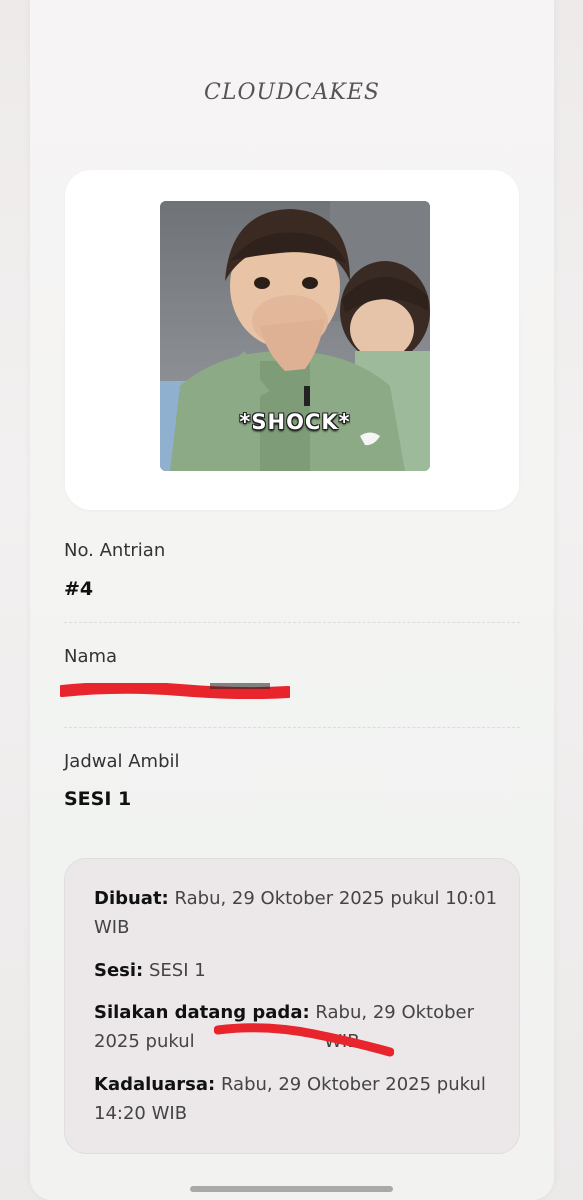  Describe the element at coordinates (177, 970) in the screenshot. I see `session-value: SESI 1` at that location.